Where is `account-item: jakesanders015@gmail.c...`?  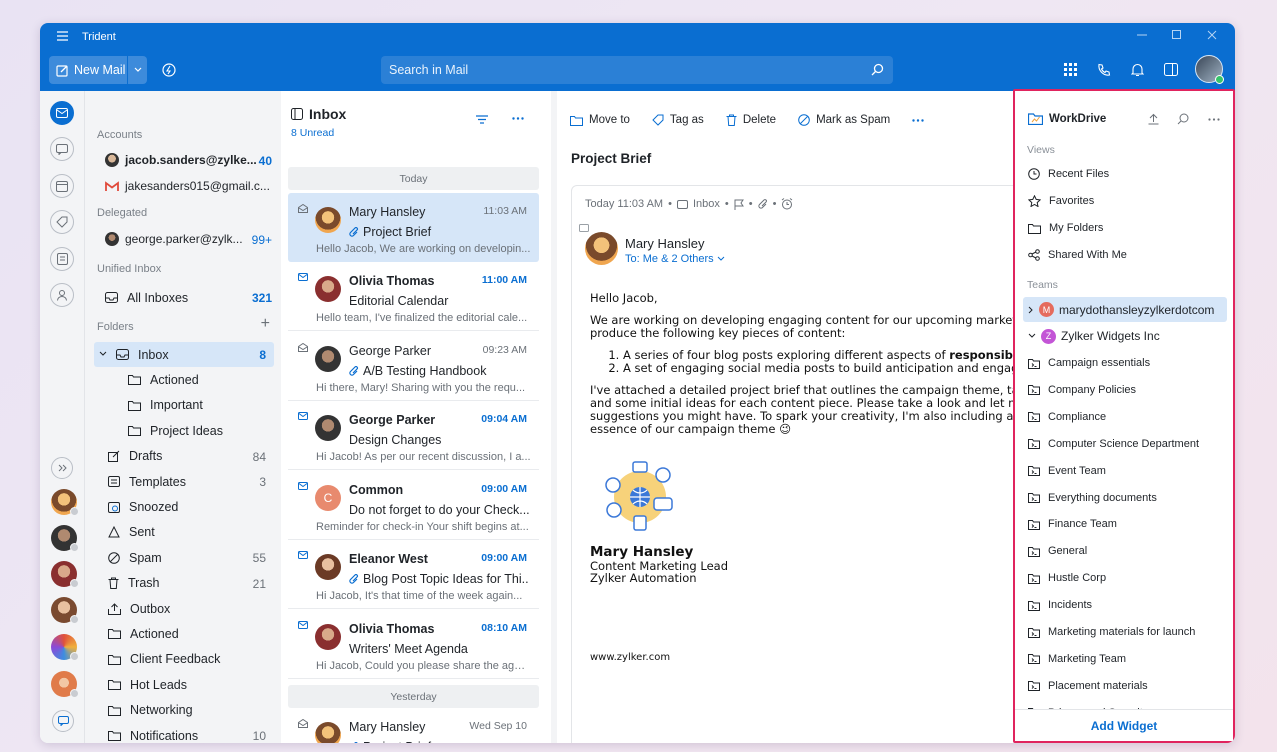
account-item: jakesanders015@gmail.c... is located at coordinates (187, 186).